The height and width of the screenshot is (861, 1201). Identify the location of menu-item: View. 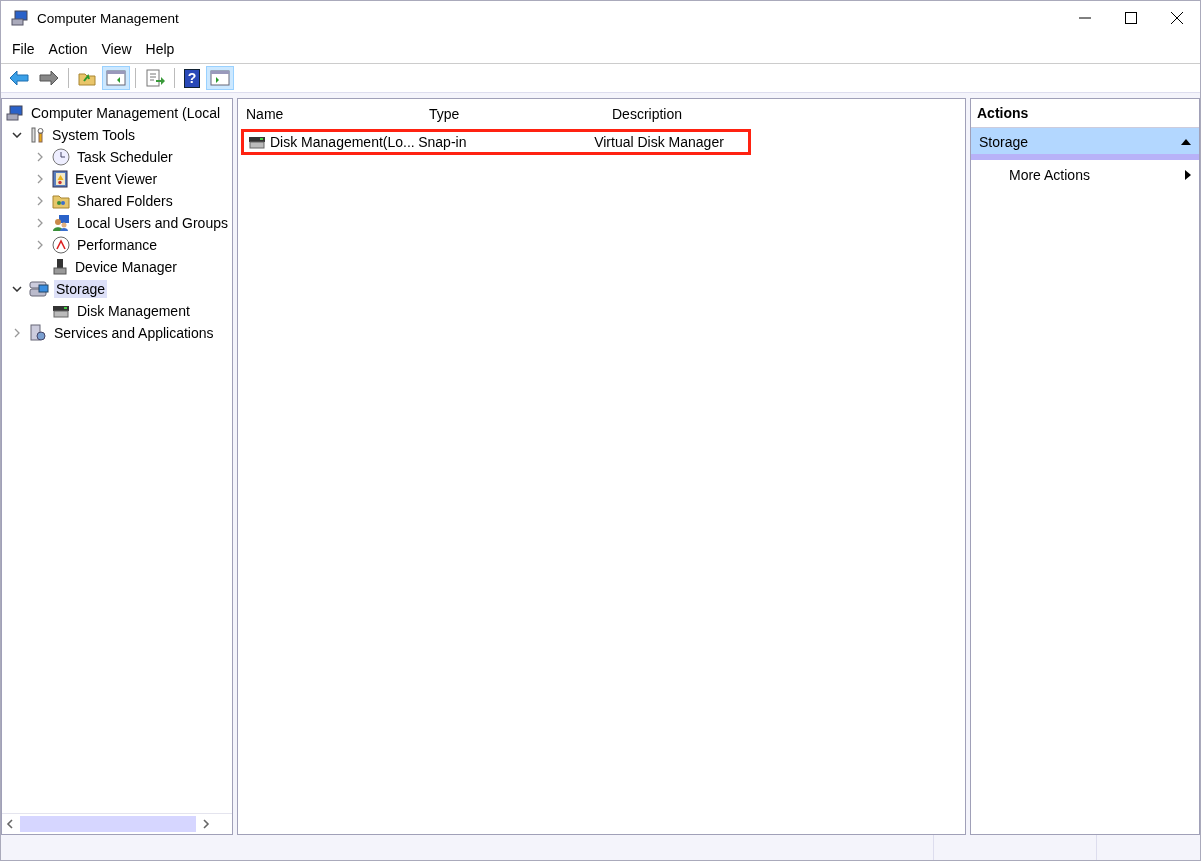
(116, 49).